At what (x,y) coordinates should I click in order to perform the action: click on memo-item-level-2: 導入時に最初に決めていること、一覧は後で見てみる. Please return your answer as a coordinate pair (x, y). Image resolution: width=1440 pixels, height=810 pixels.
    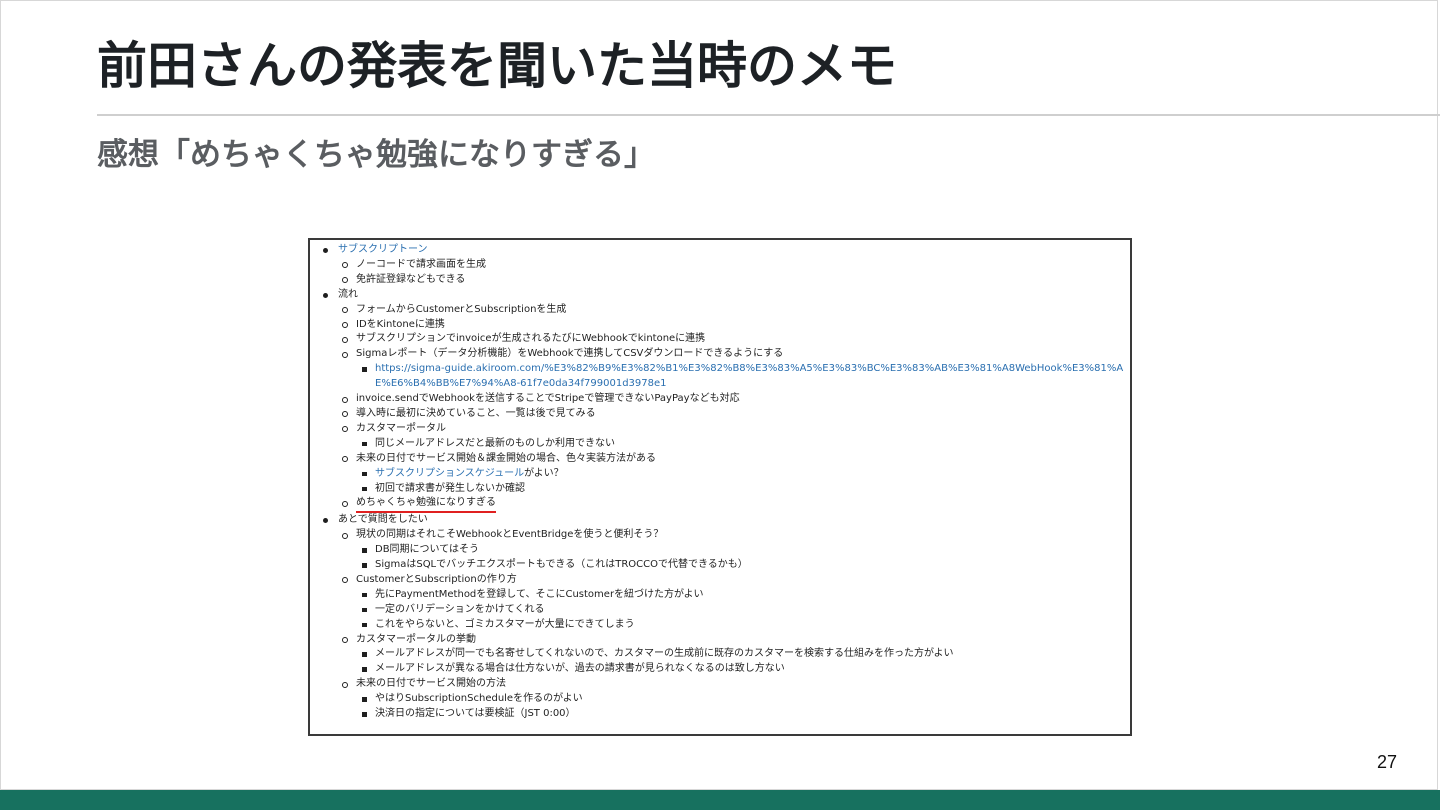
    Looking at the image, I should click on (726, 414).